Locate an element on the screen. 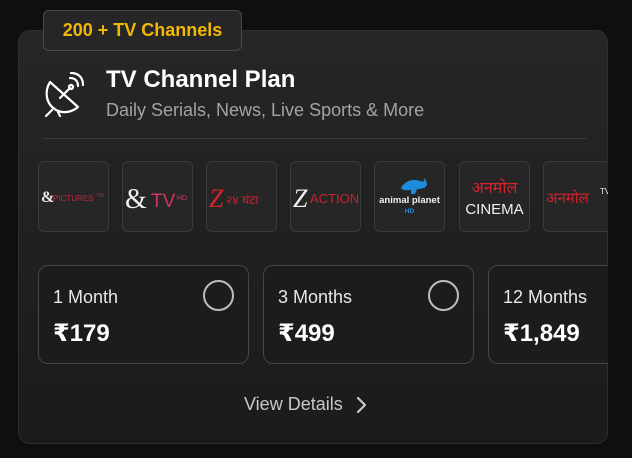  channel-logo-anmol-tv: अनमोल TV is located at coordinates (575, 196).